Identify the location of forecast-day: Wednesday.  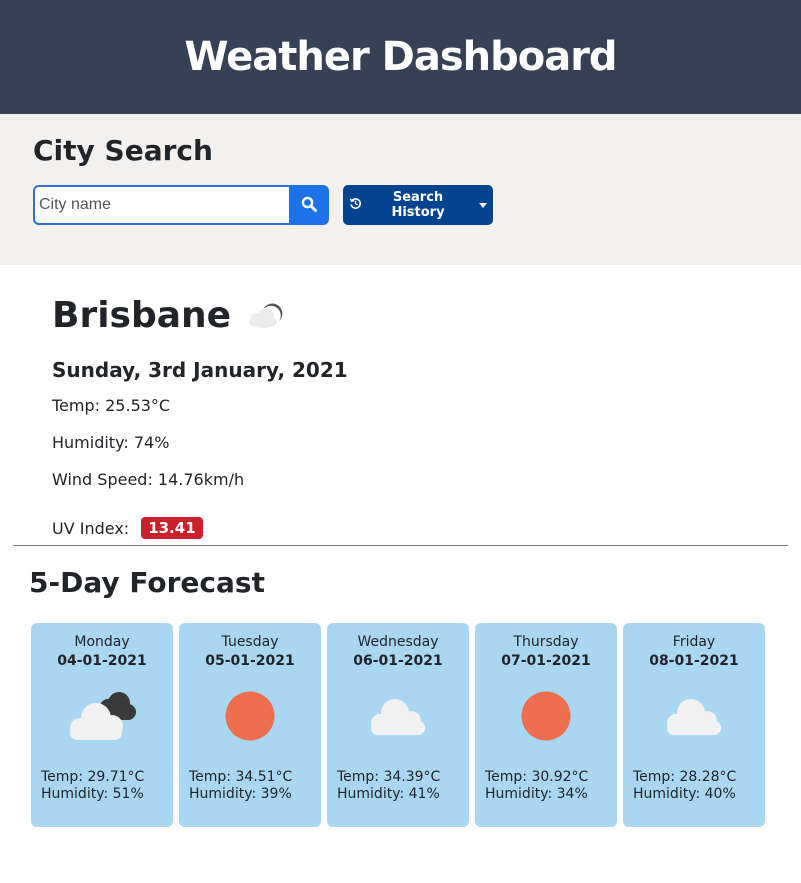
(398, 642).